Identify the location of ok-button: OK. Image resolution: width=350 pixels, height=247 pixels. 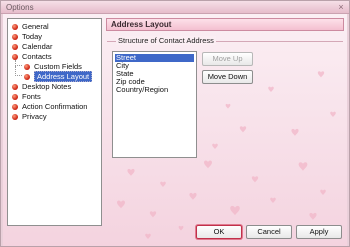
(219, 232).